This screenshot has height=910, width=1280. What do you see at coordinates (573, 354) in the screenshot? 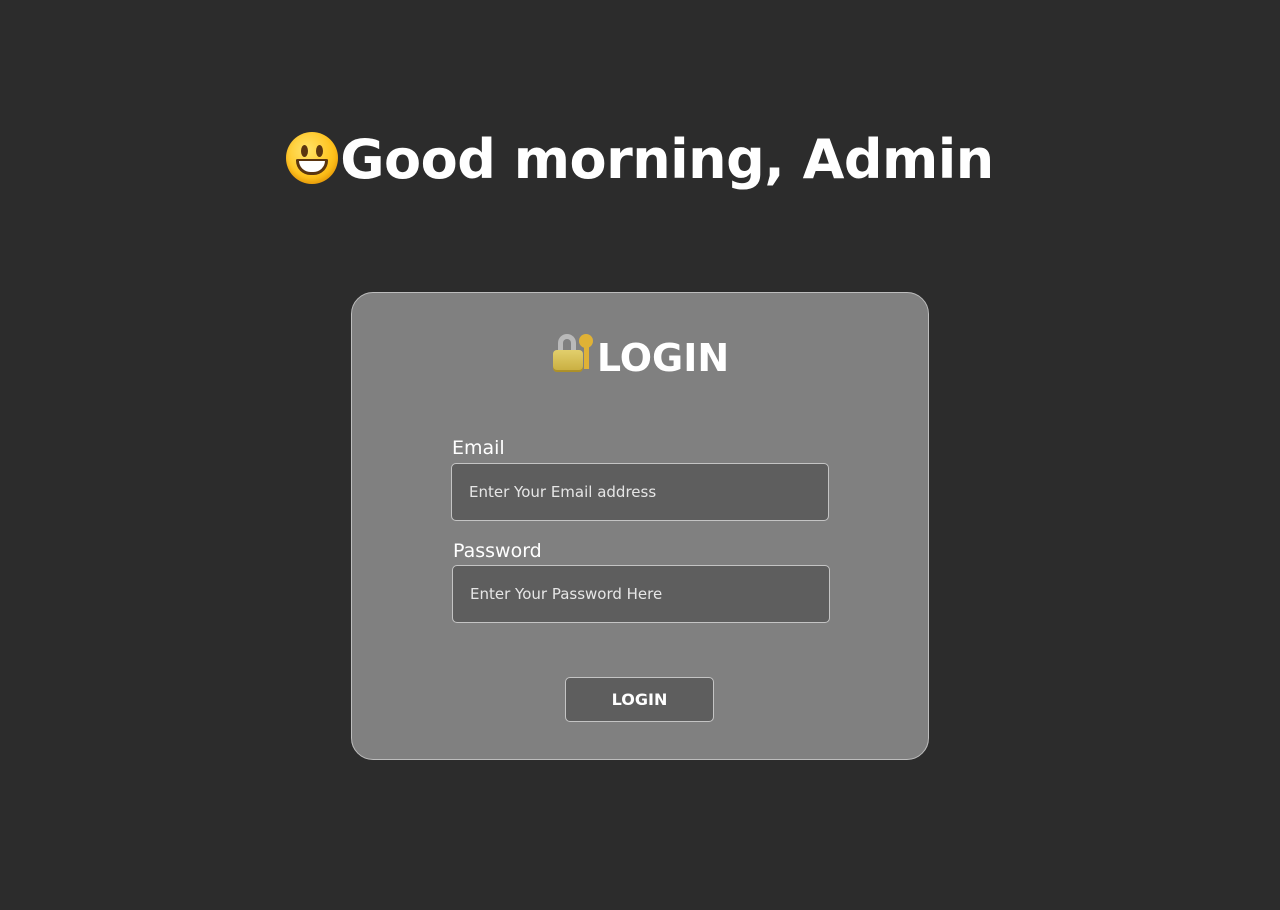
I see `lock-with-key-icon` at bounding box center [573, 354].